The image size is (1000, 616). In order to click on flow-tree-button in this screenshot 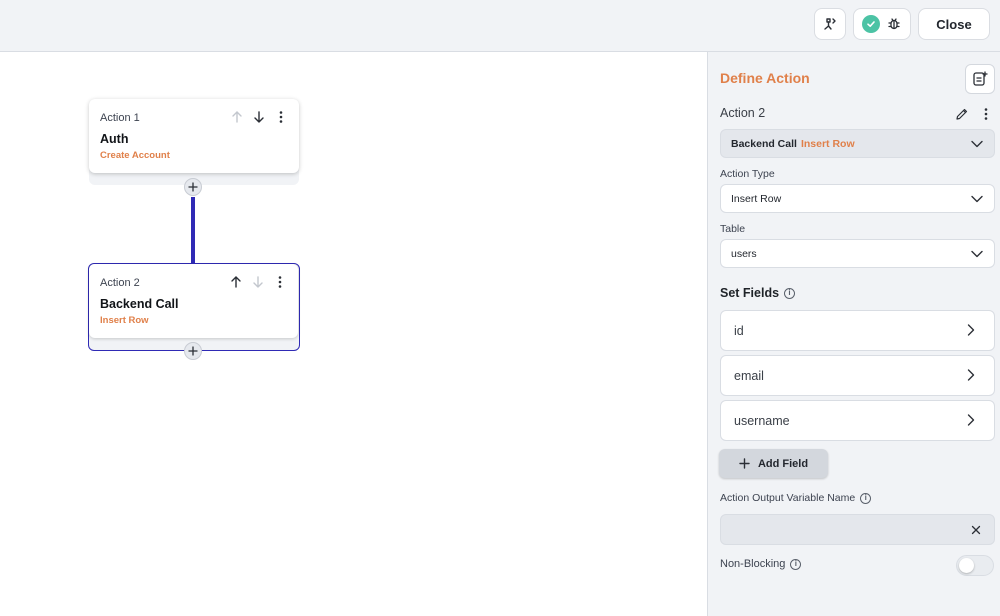, I will do `click(830, 24)`.